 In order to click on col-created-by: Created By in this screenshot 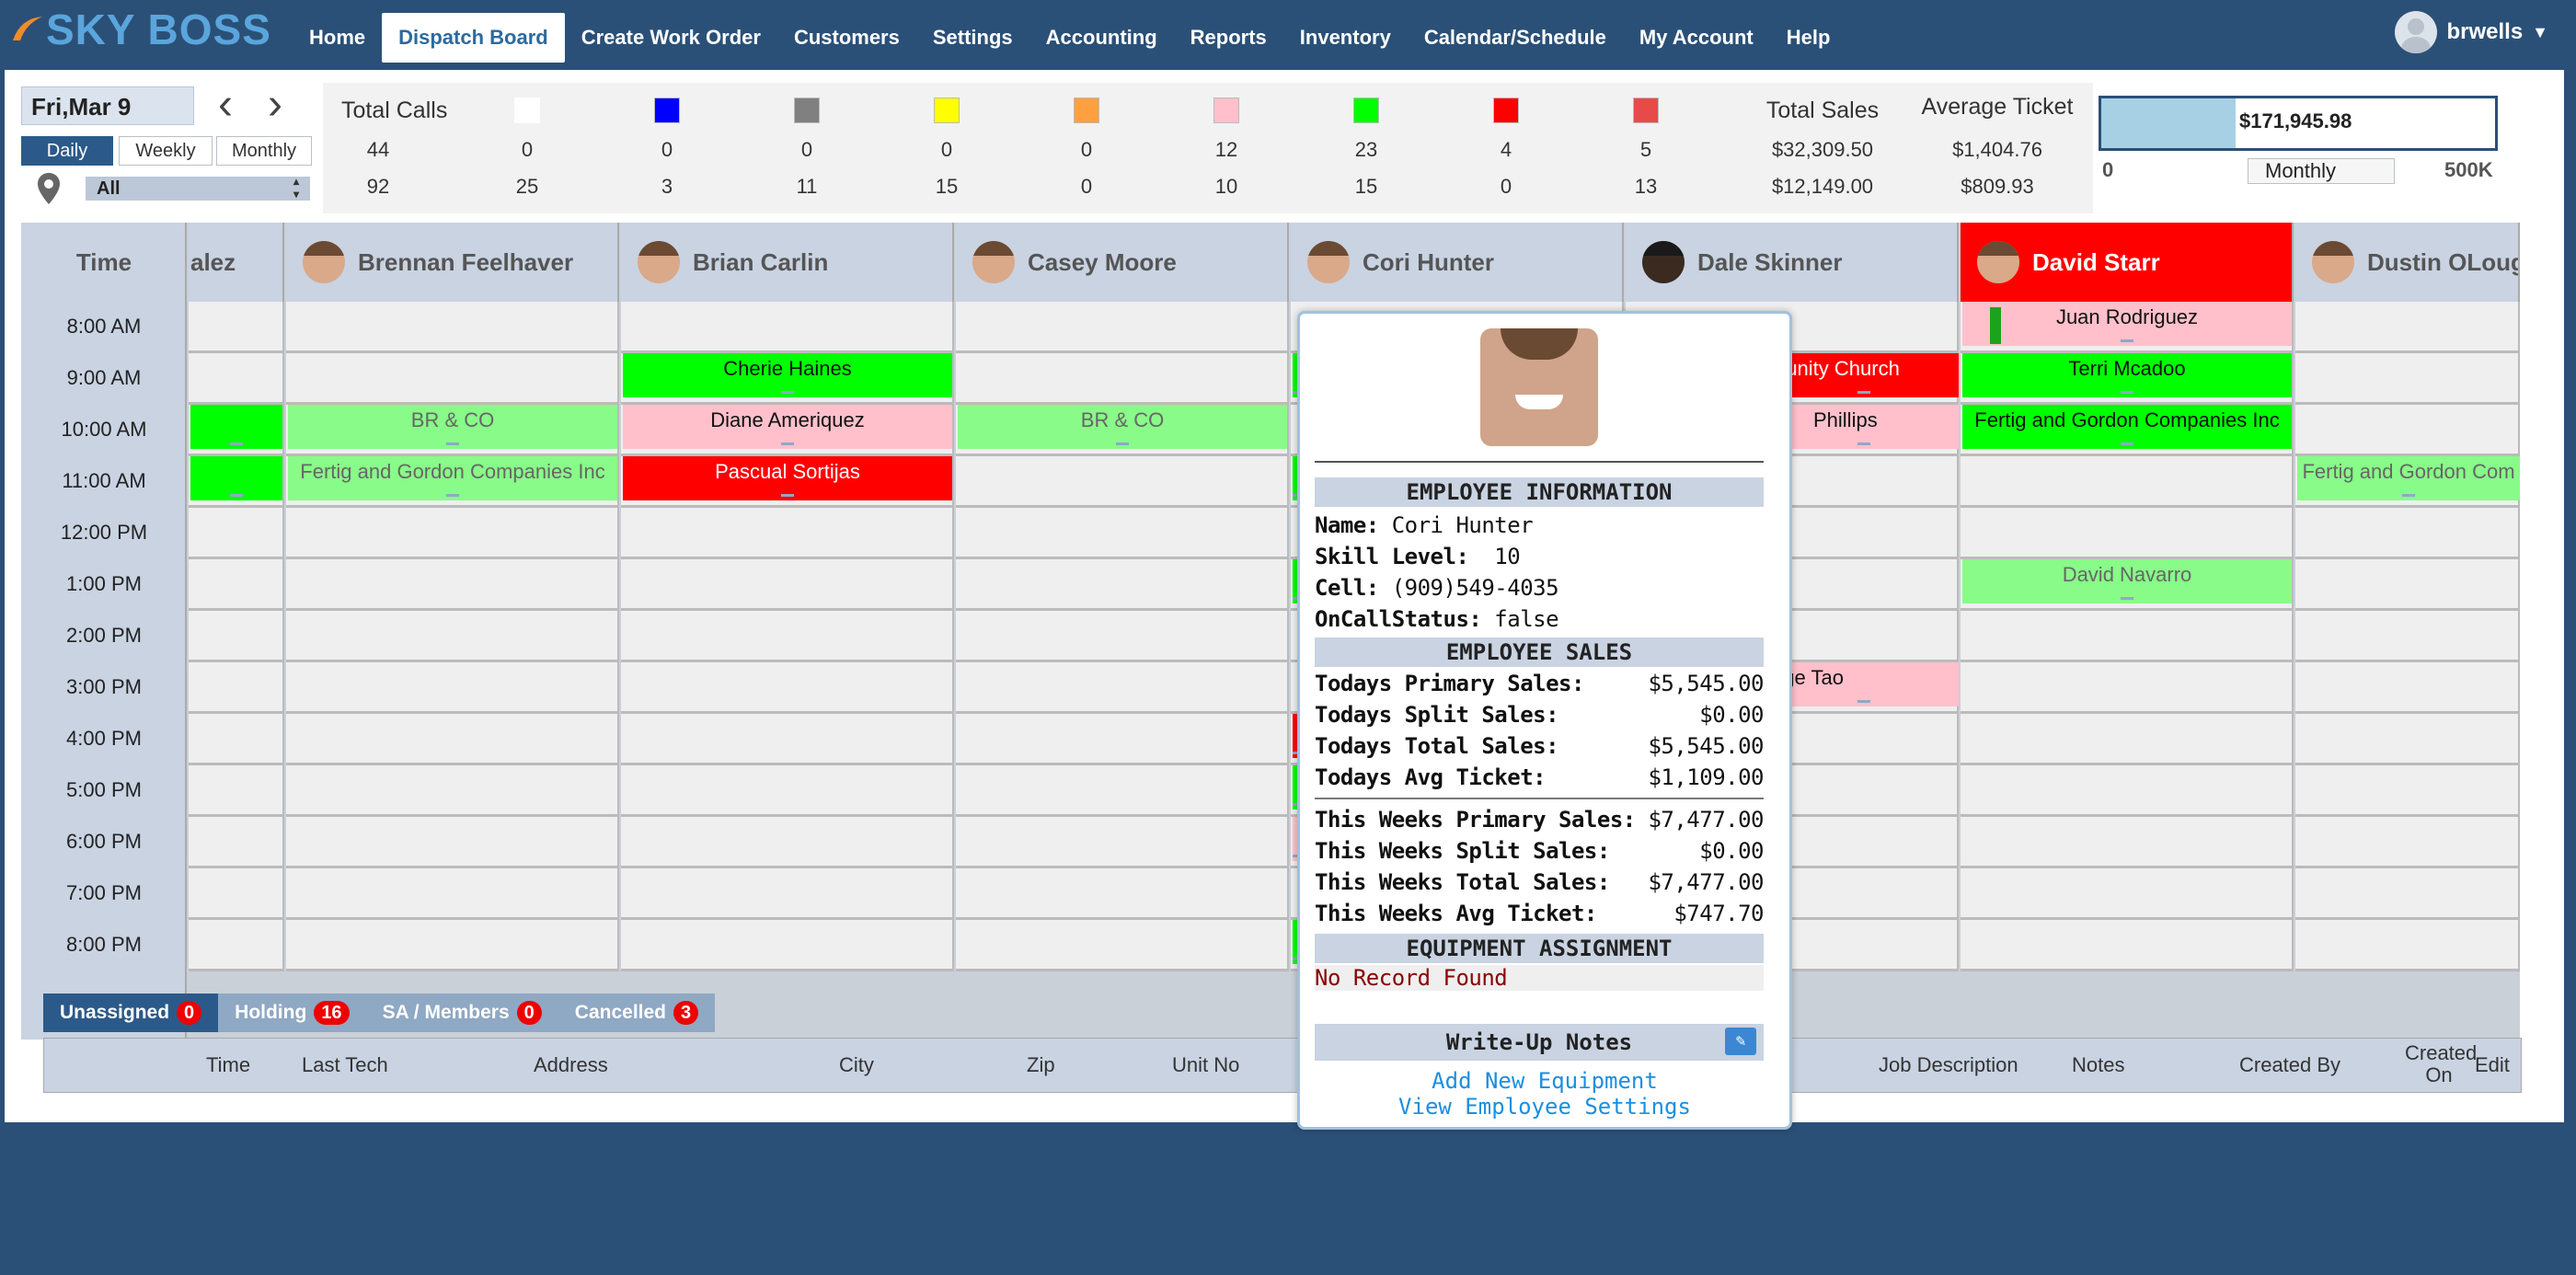, I will do `click(2289, 1065)`.